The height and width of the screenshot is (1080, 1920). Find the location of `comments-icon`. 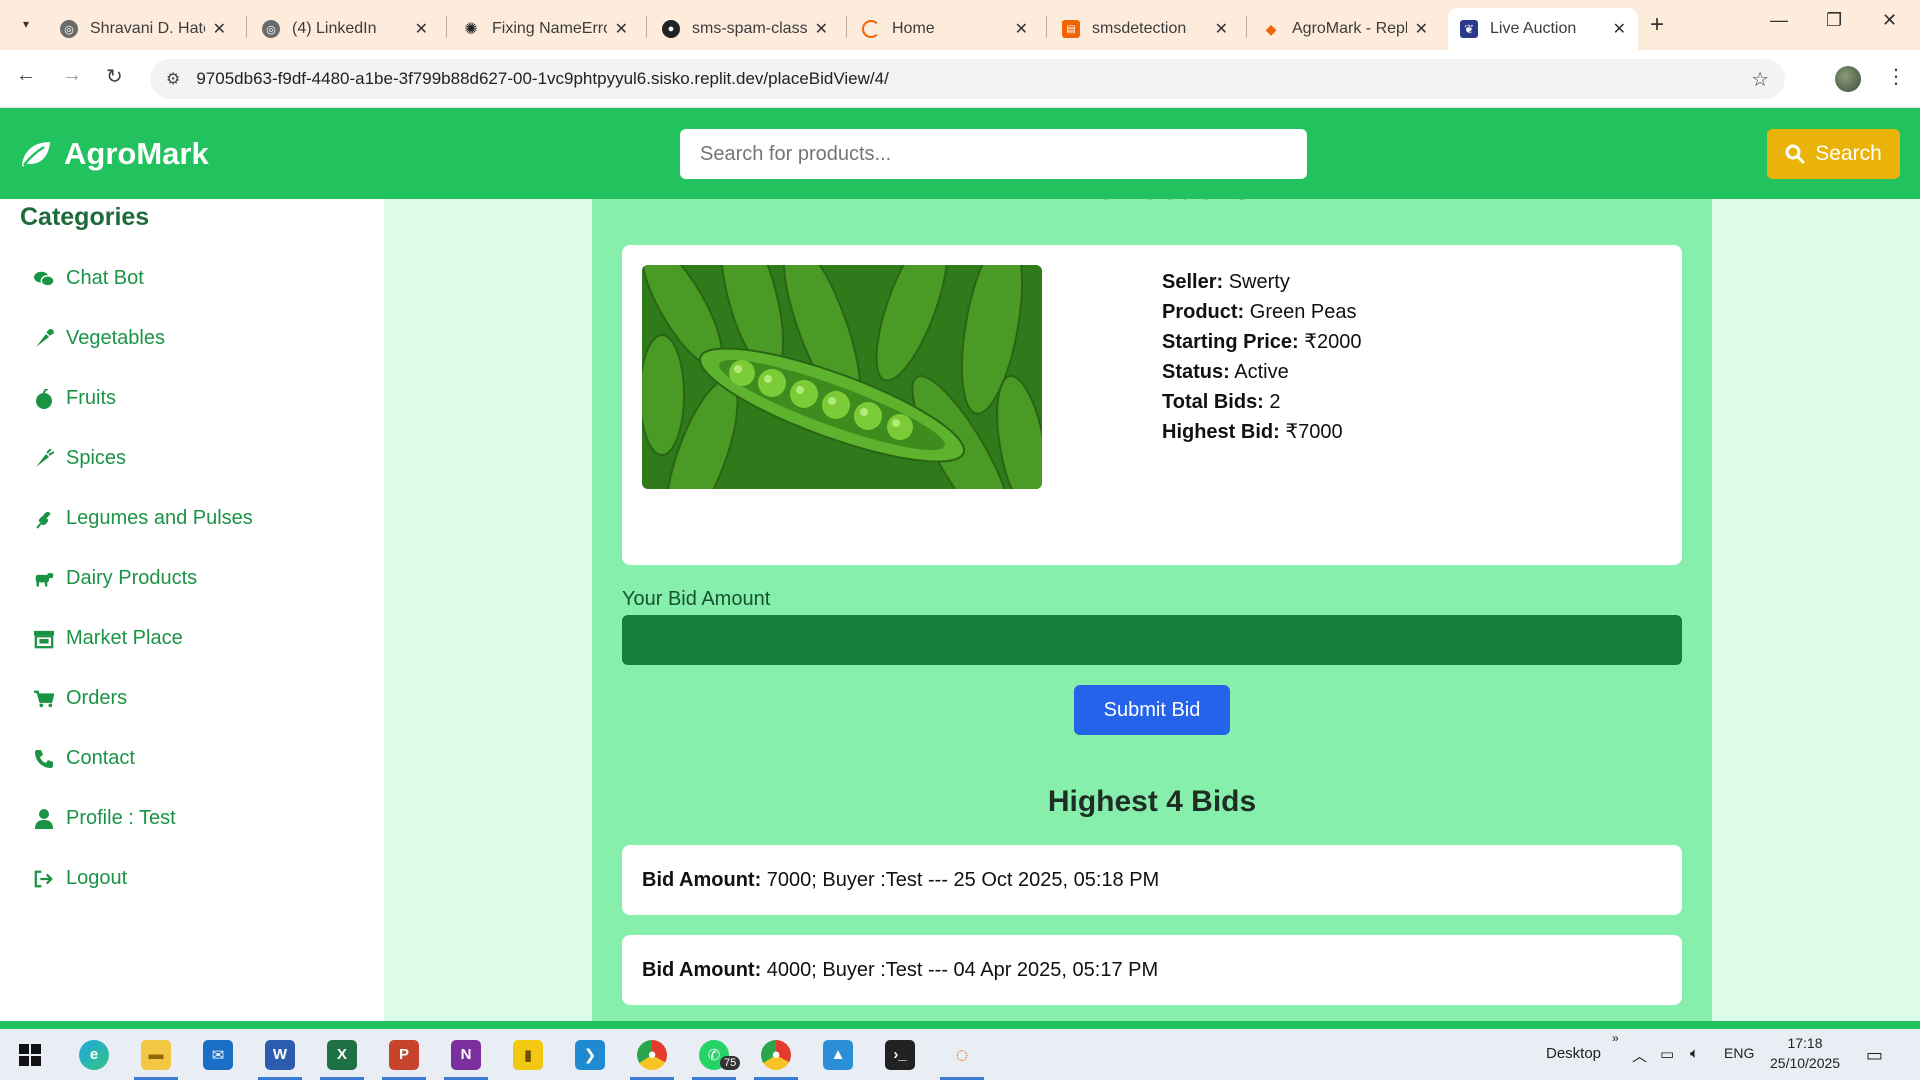

comments-icon is located at coordinates (44, 279).